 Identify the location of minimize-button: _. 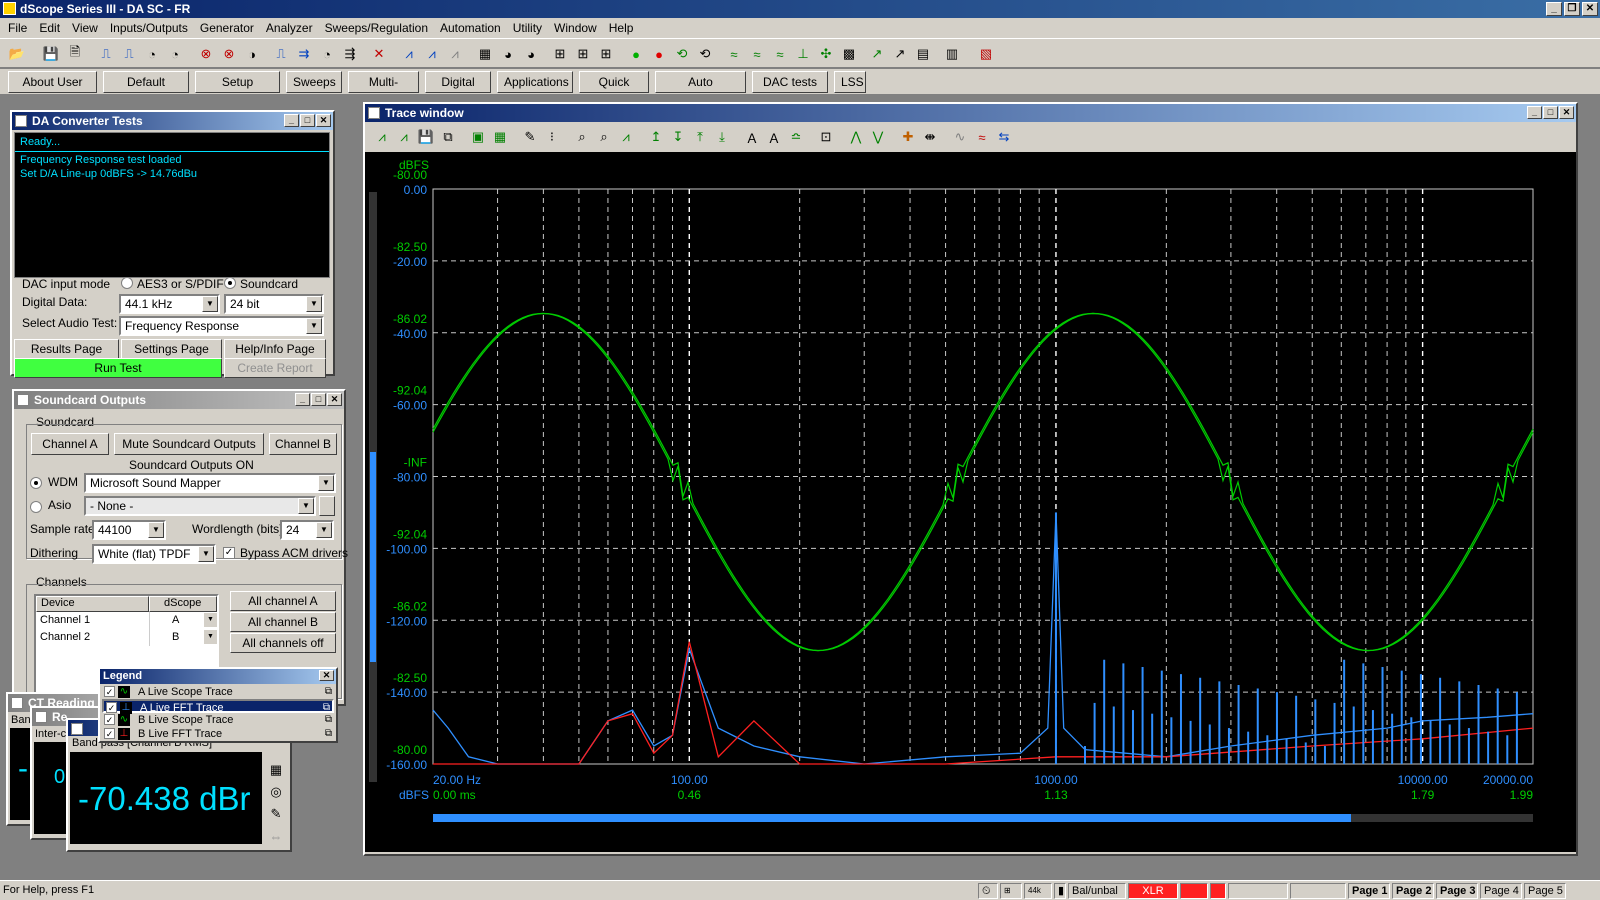
(1554, 9).